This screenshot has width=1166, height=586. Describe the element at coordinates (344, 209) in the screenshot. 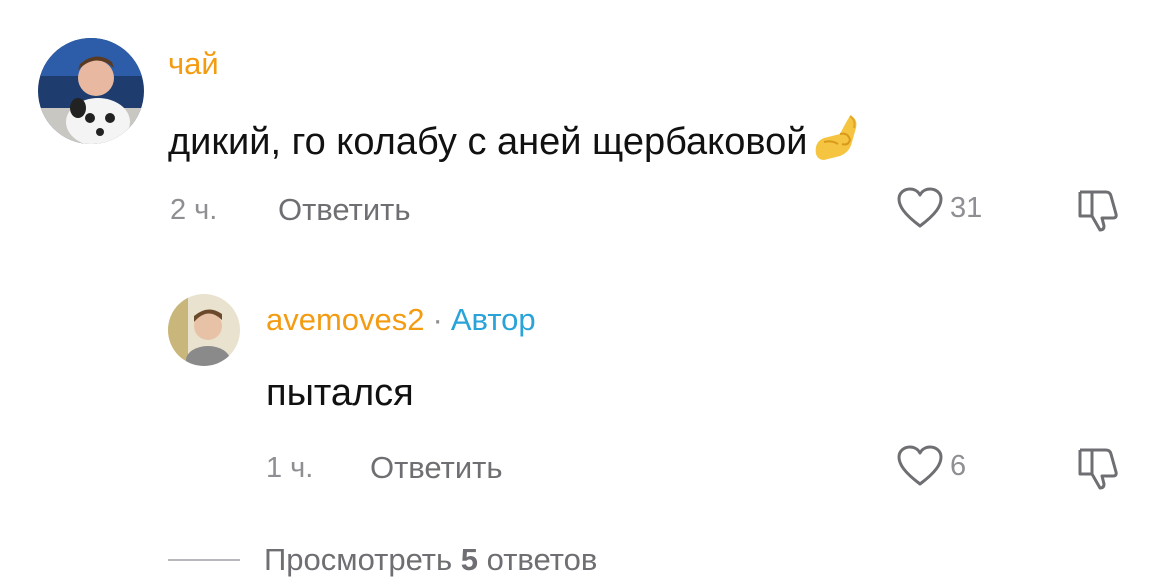

I see `reply-button: Ответить` at that location.